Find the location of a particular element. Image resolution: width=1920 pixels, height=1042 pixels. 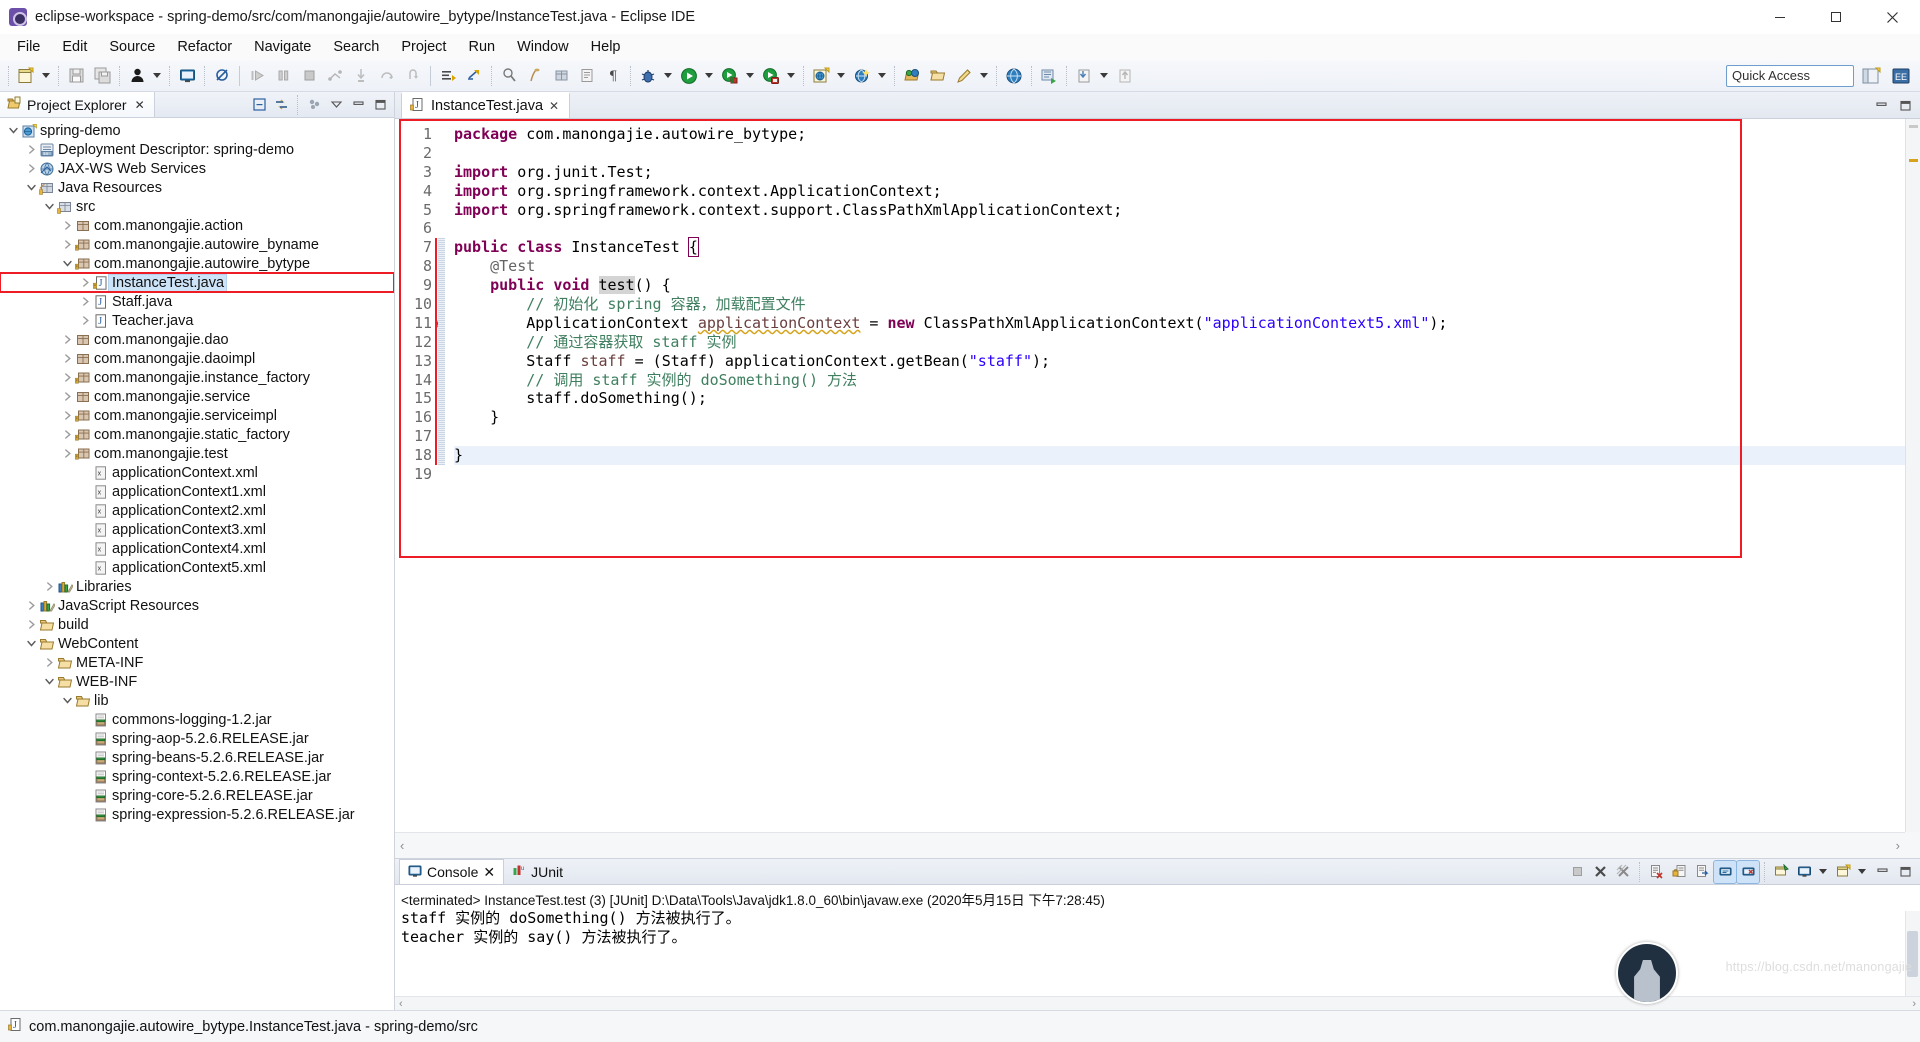

tree-item: JavaScript Resources is located at coordinates (197, 605).